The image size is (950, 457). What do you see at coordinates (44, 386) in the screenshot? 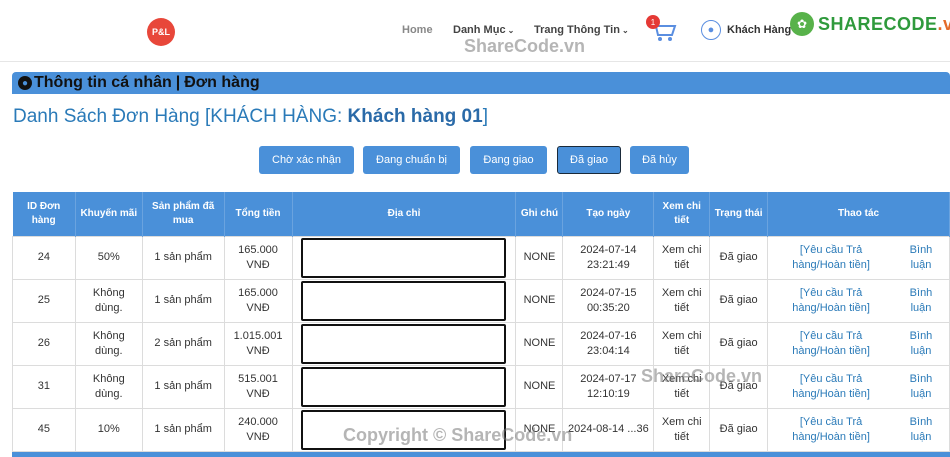
I see `order-id-cell: 31` at bounding box center [44, 386].